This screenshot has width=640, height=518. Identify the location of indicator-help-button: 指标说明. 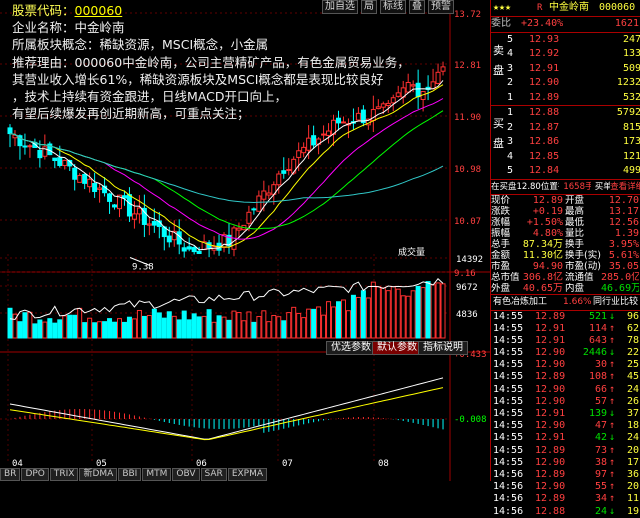
(443, 348).